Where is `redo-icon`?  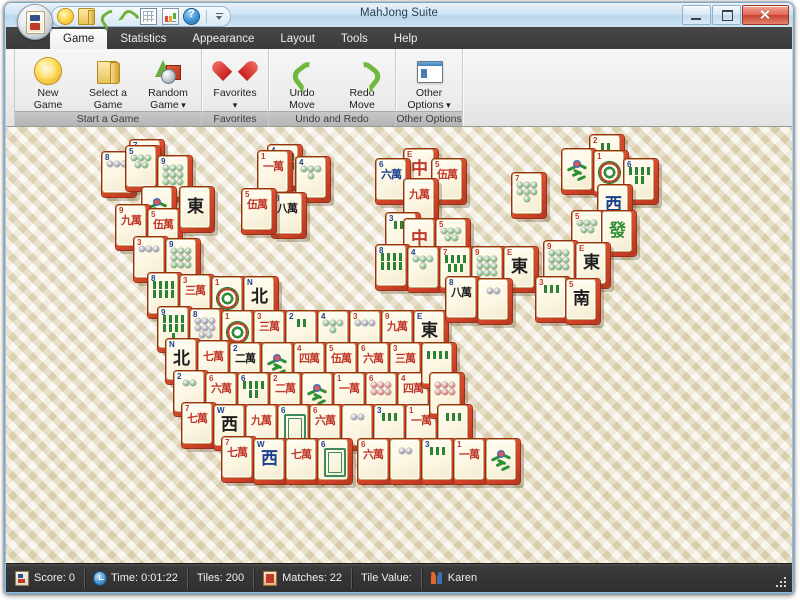 redo-icon is located at coordinates (127, 16).